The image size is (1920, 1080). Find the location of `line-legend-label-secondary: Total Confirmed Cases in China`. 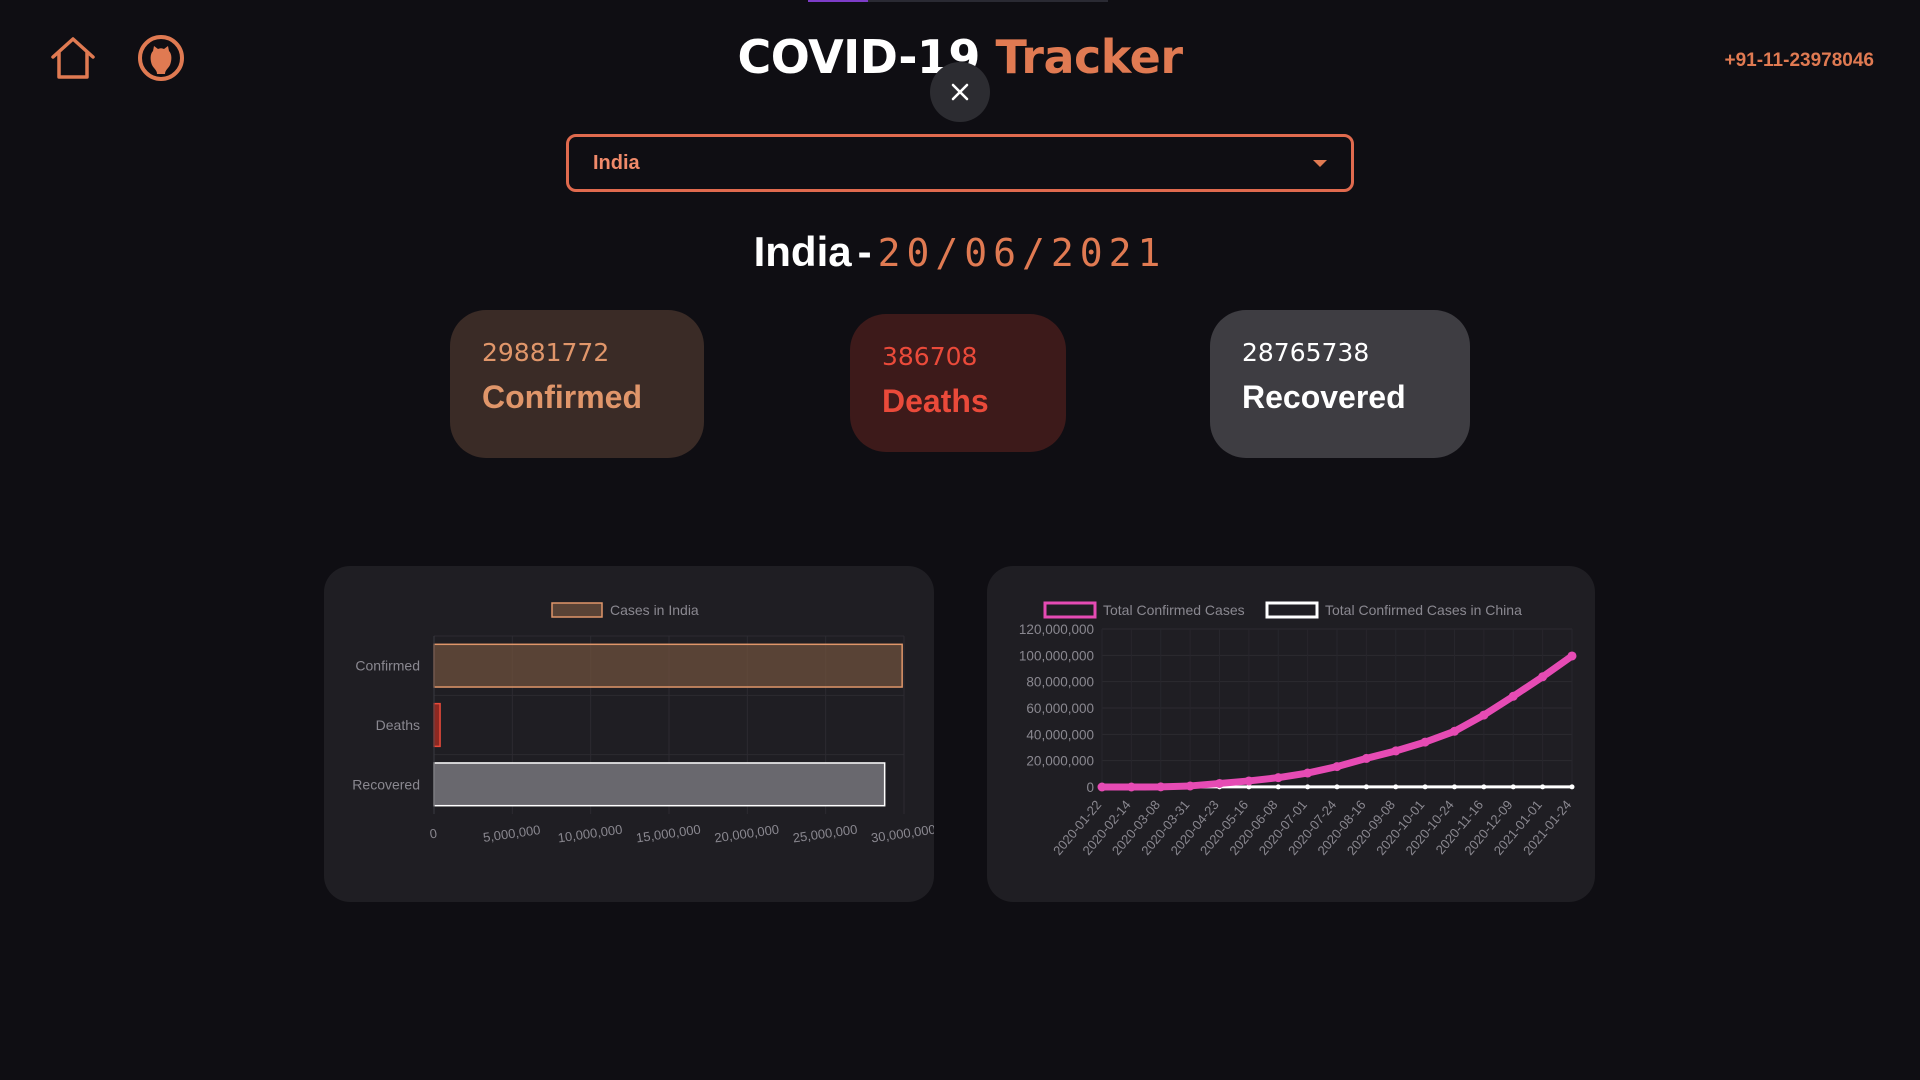

line-legend-label-secondary: Total Confirmed Cases in China is located at coordinates (1423, 610).